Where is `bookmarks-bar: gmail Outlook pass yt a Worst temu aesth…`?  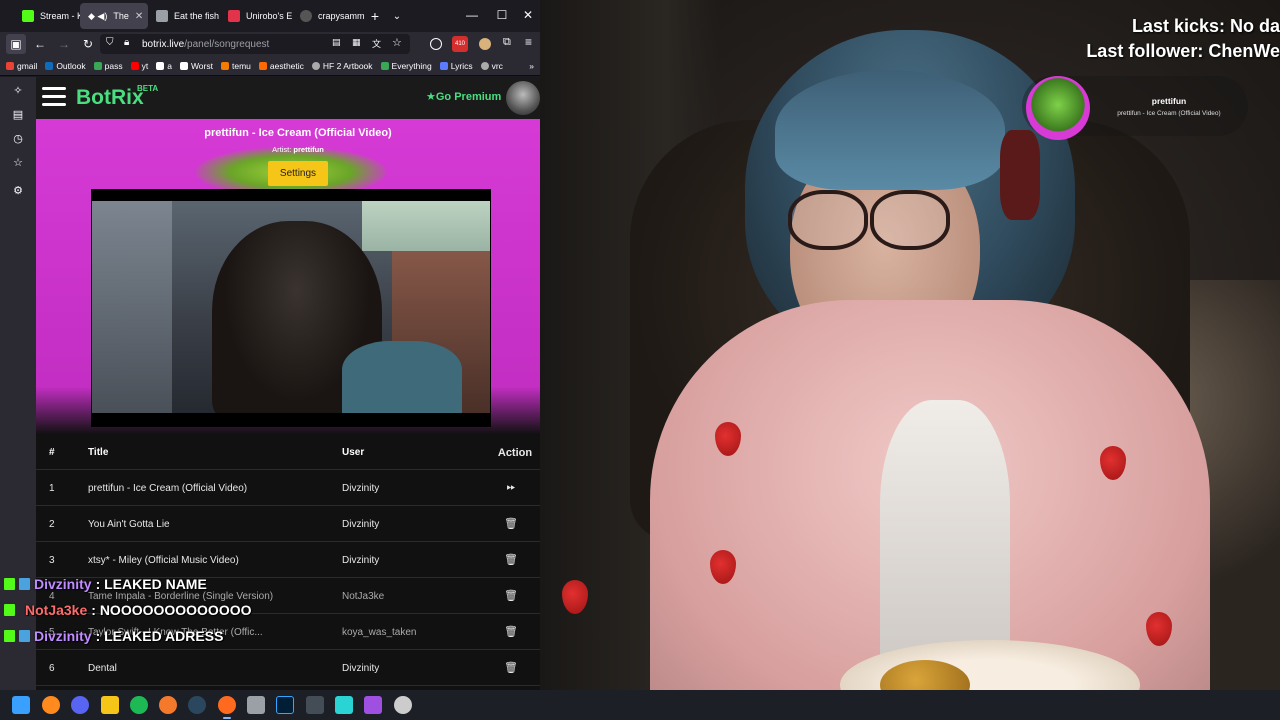 bookmarks-bar: gmail Outlook pass yt a Worst temu aesth… is located at coordinates (270, 66).